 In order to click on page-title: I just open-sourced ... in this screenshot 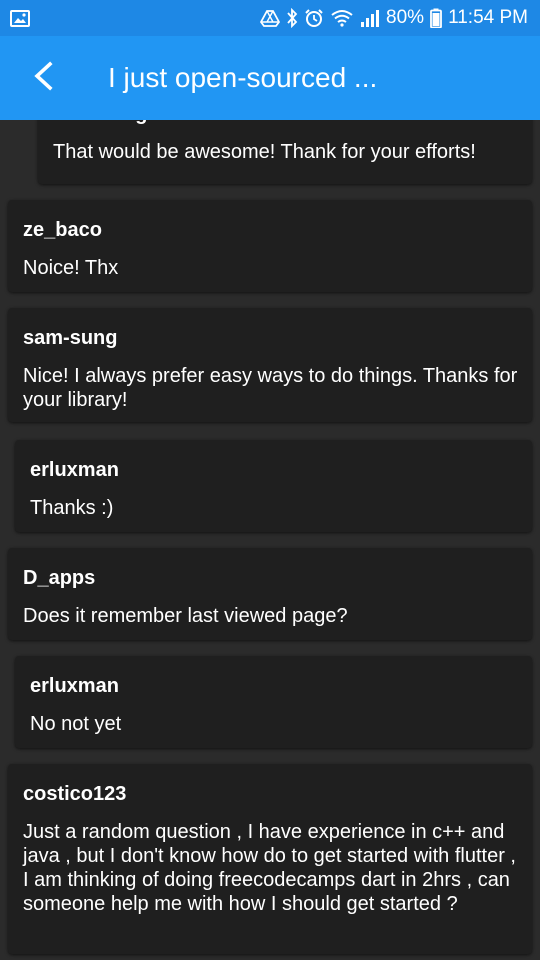, I will do `click(243, 77)`.